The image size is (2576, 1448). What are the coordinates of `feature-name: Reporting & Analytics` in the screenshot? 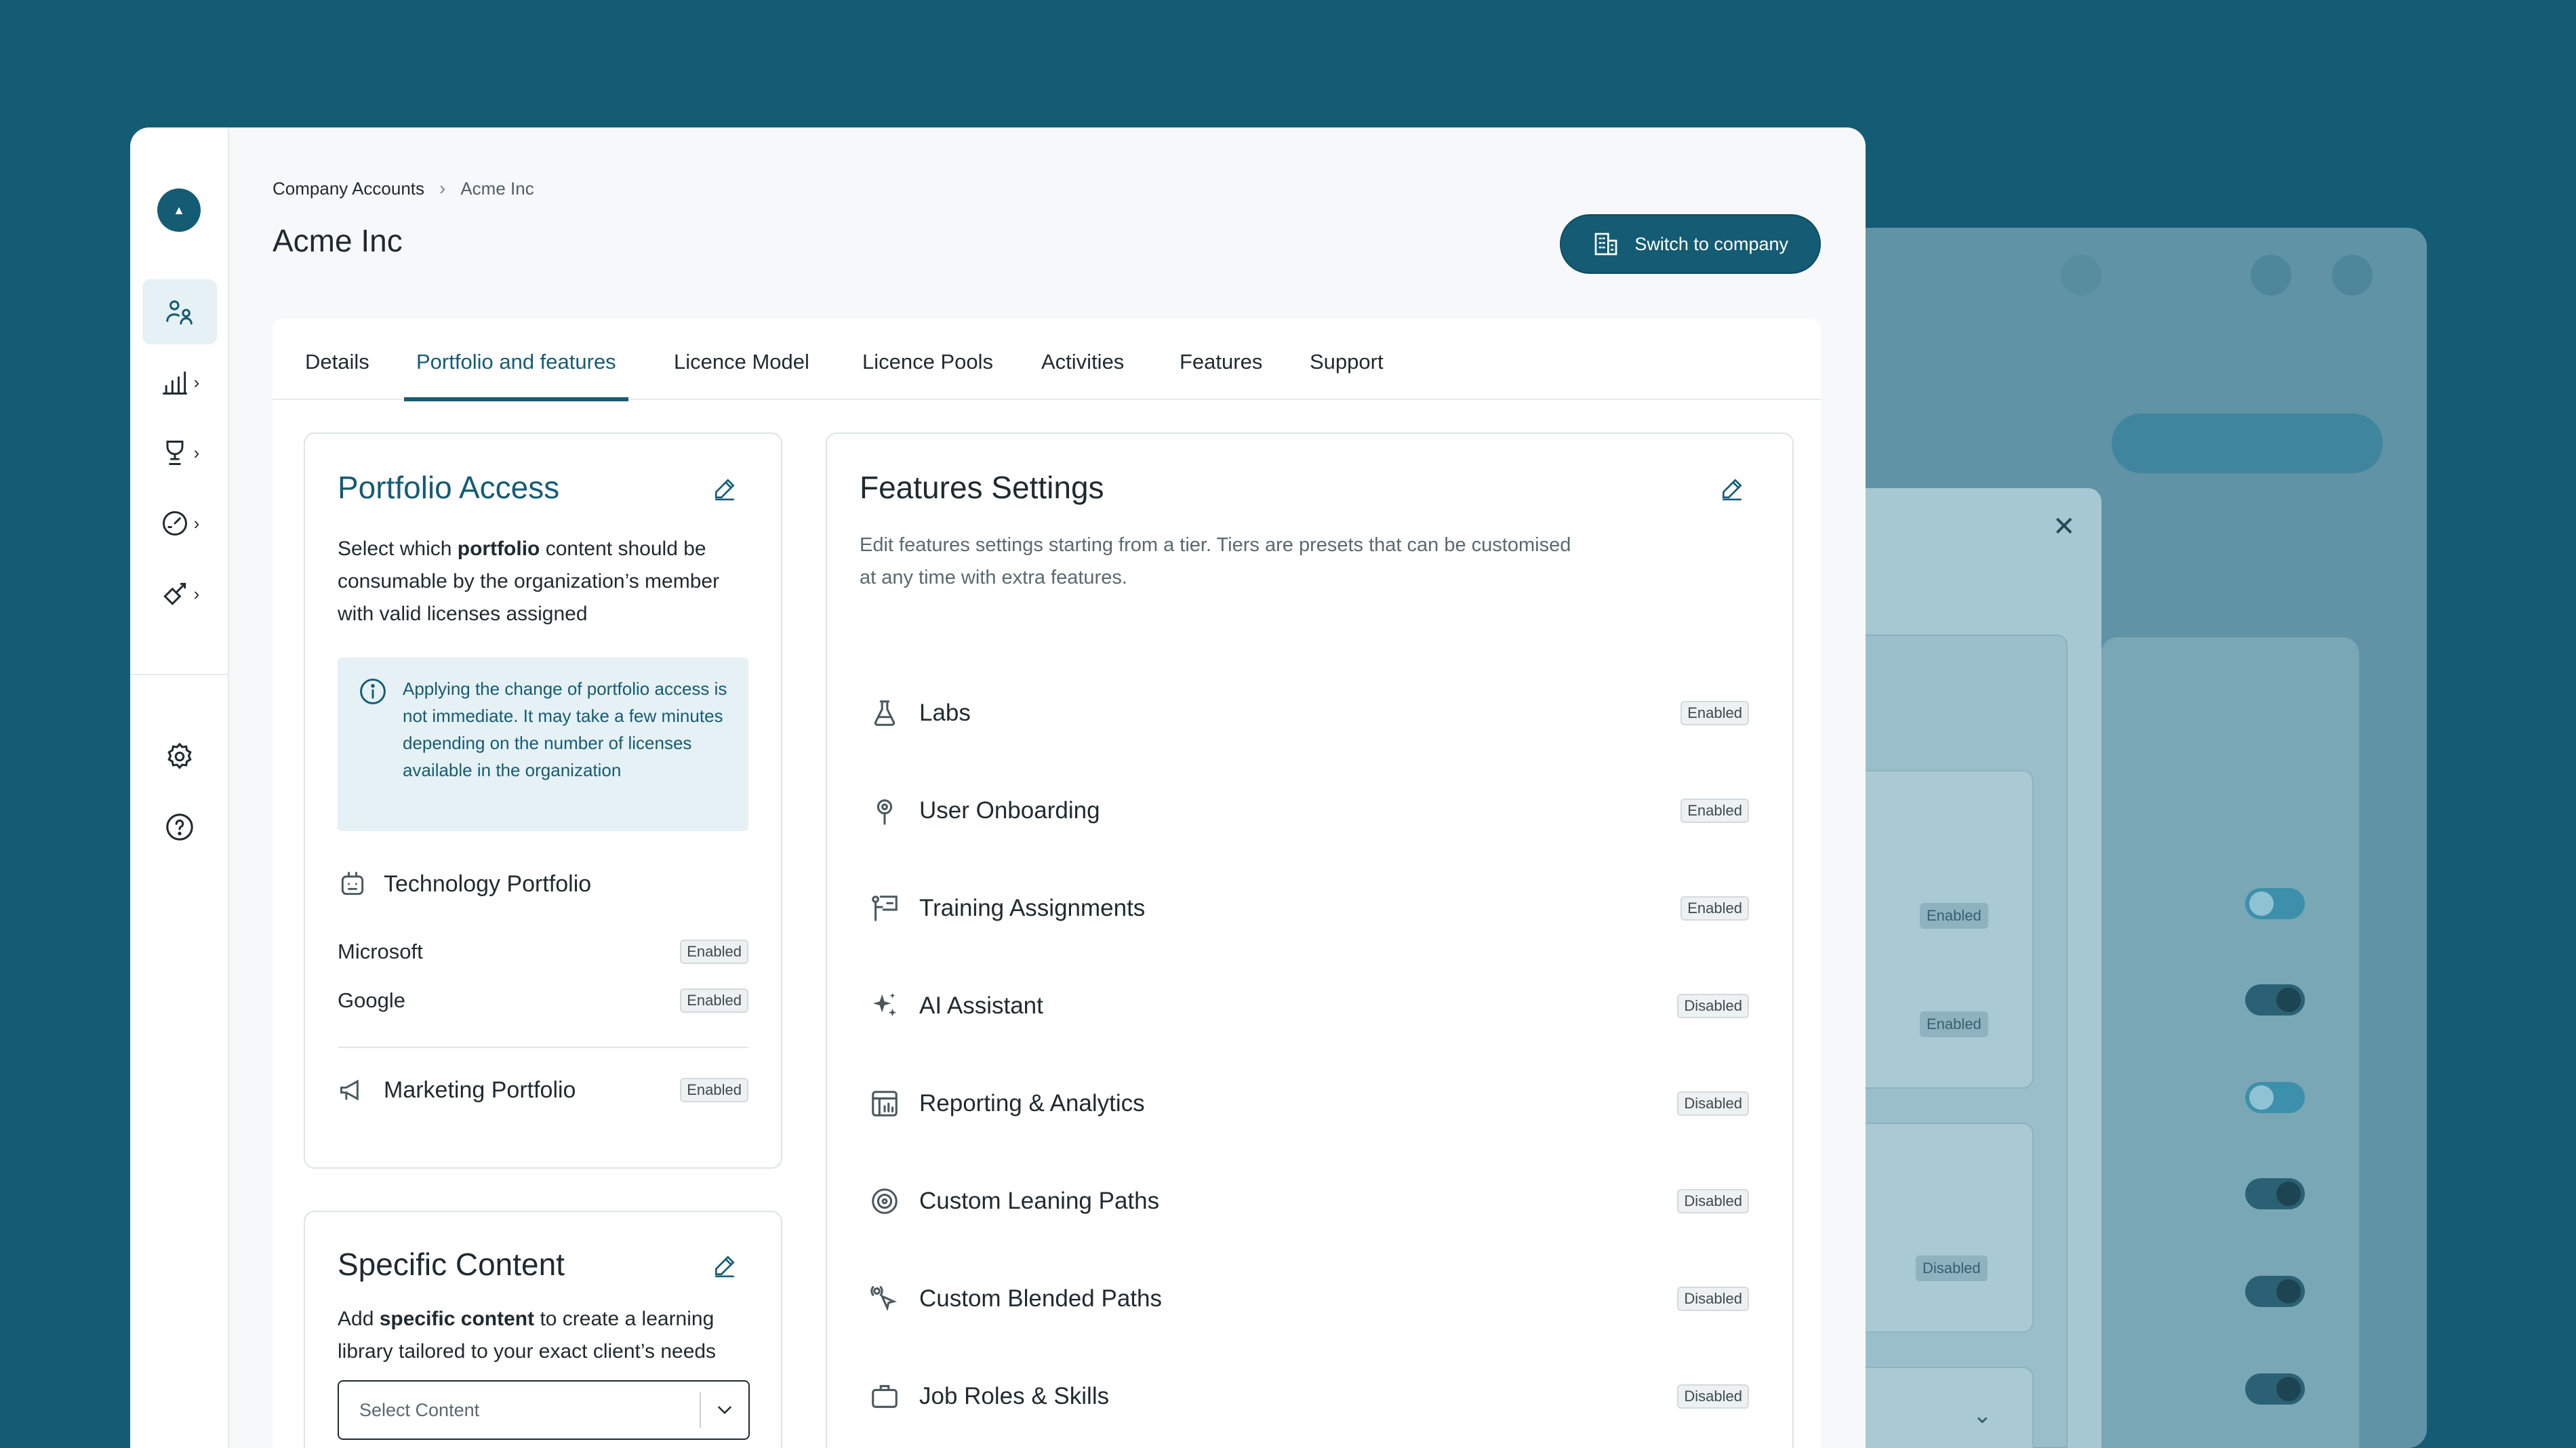 It's located at (1032, 1103).